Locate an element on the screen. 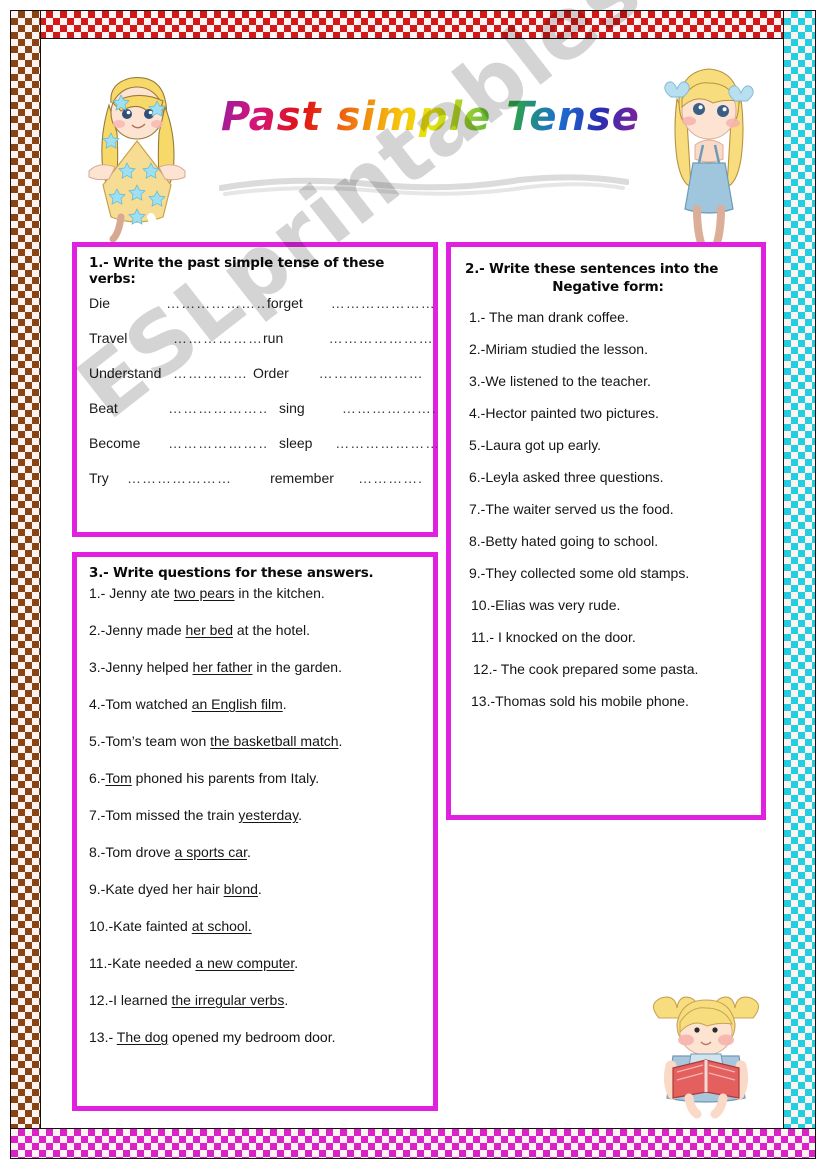 The image size is (826, 1169). exercise-2-heading-line2: Negative form: is located at coordinates (608, 287).